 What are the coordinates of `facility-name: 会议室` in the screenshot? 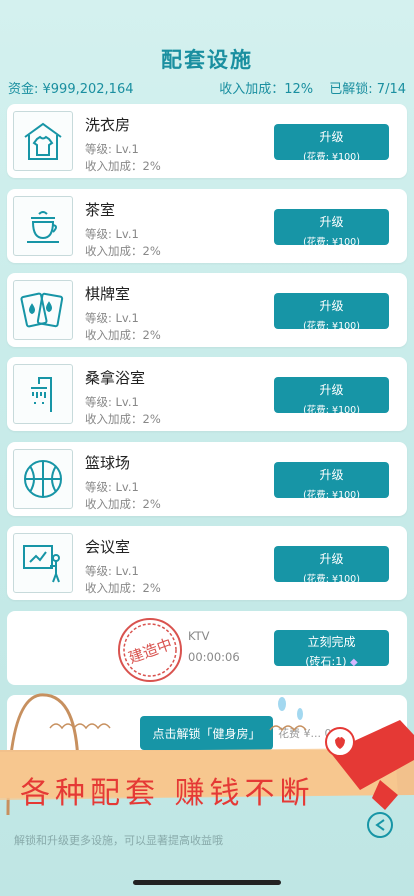 It's located at (108, 547).